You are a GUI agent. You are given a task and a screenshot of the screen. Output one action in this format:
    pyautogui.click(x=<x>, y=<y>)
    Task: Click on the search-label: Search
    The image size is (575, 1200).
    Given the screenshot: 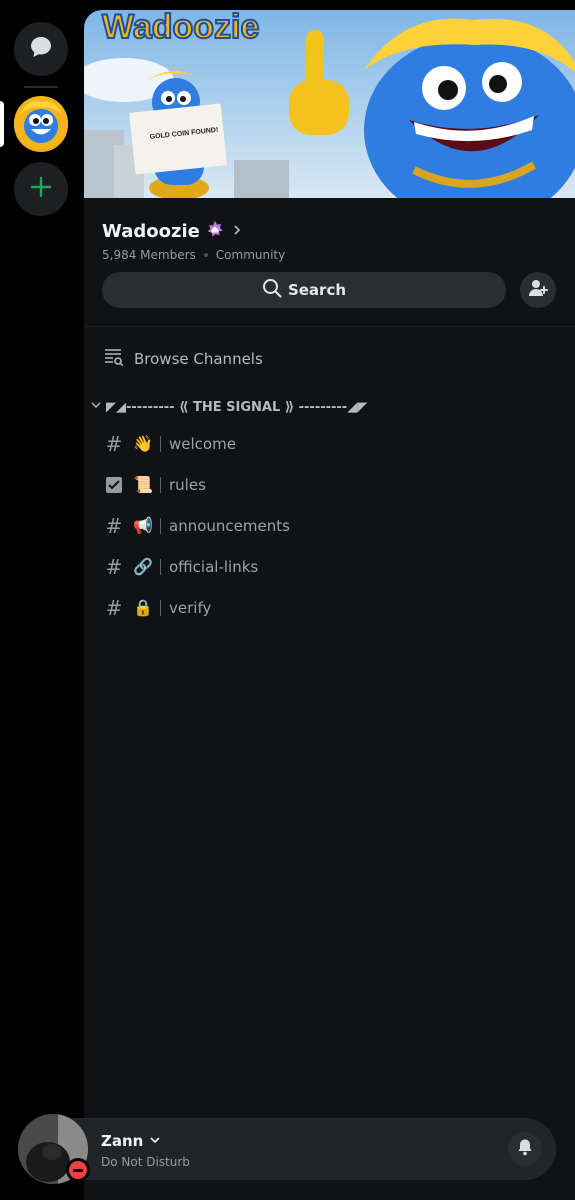 What is the action you would take?
    pyautogui.click(x=317, y=290)
    